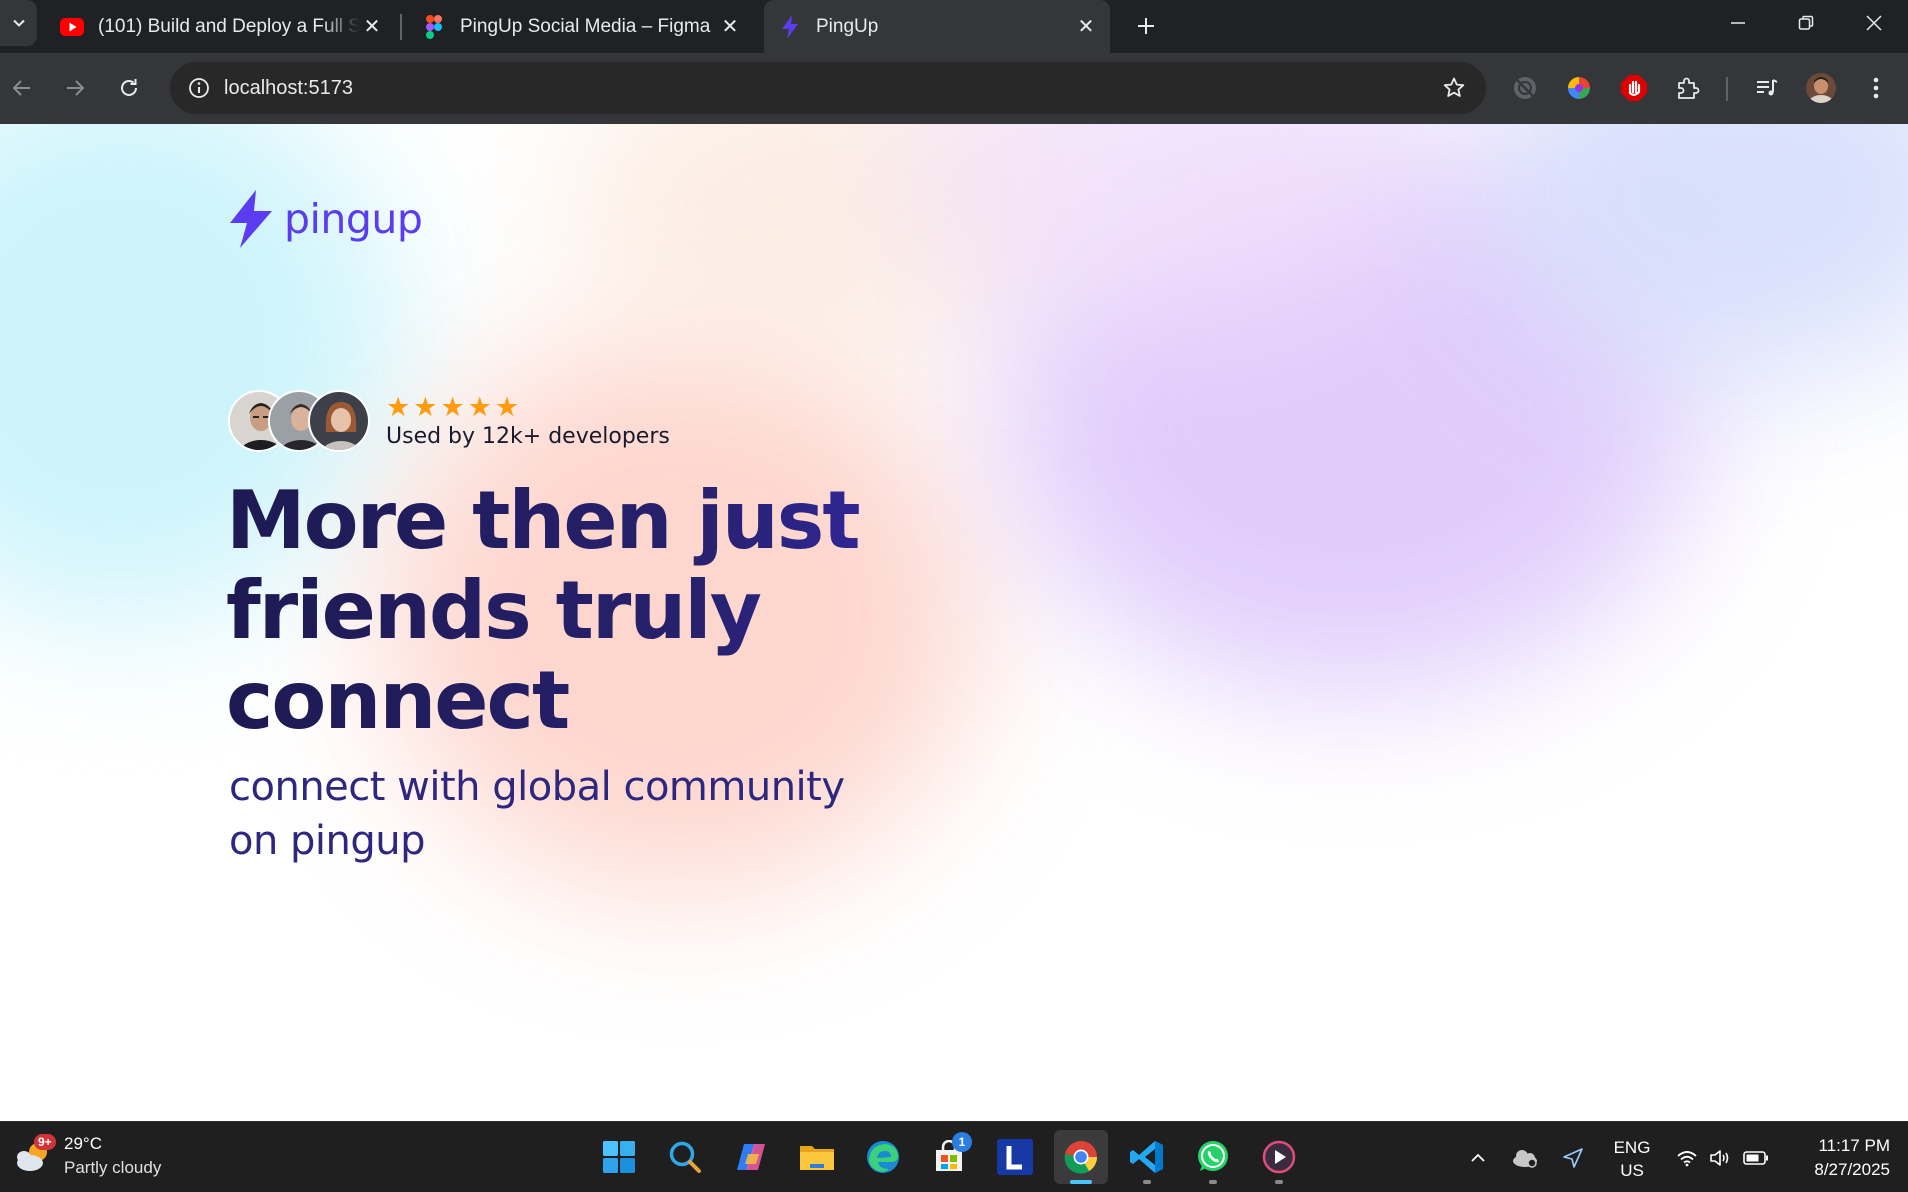  Describe the element at coordinates (1727, 89) in the screenshot. I see `toolbar-divider` at that location.